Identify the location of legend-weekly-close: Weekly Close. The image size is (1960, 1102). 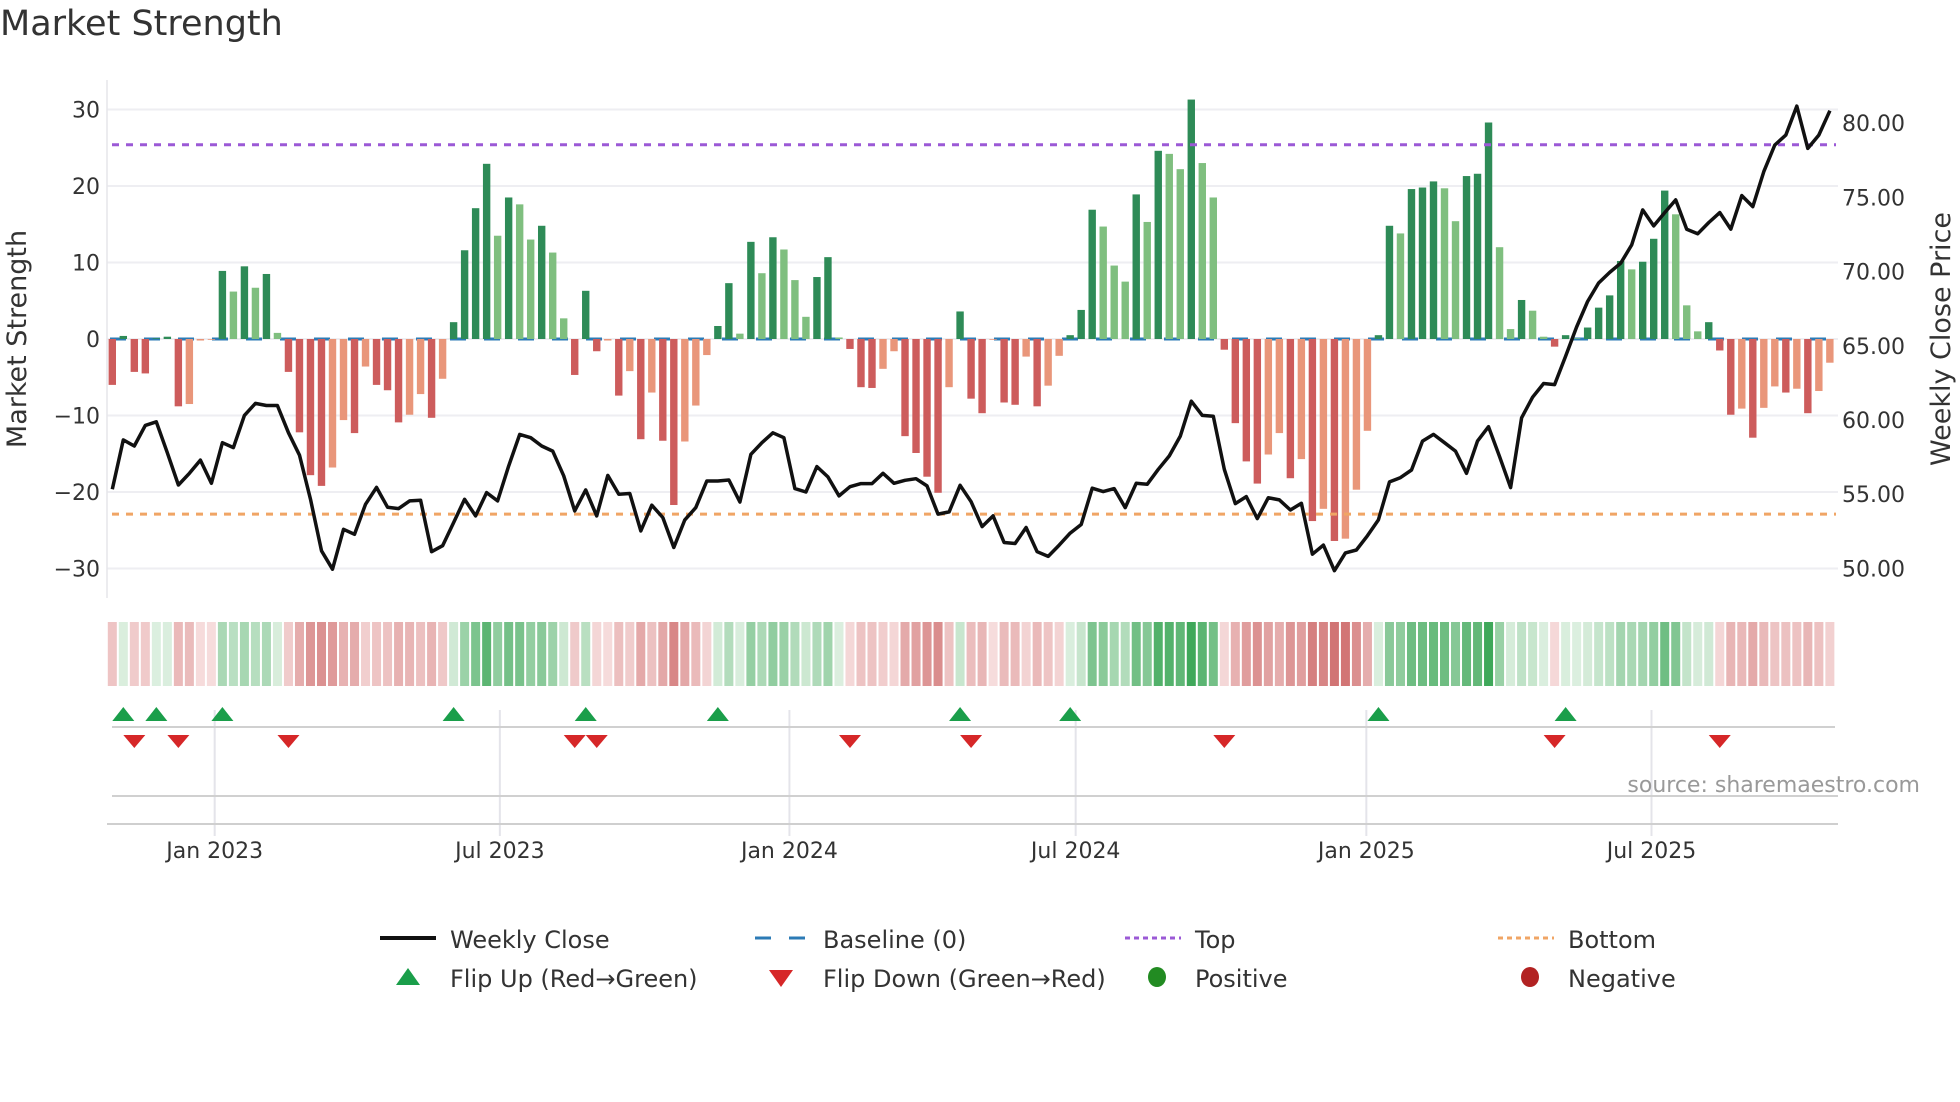
(494, 940).